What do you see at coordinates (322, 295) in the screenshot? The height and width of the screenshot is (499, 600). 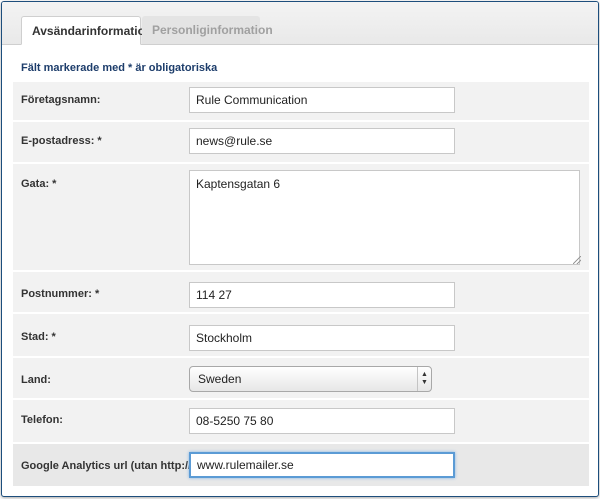 I see `postcode-input` at bounding box center [322, 295].